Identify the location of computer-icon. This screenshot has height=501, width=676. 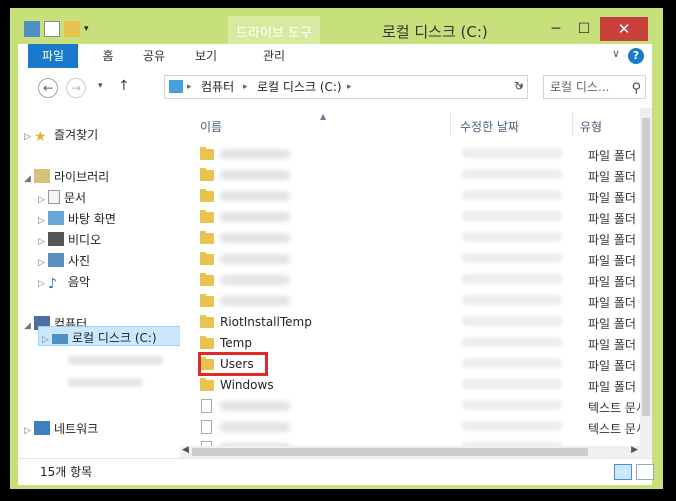
(176, 86).